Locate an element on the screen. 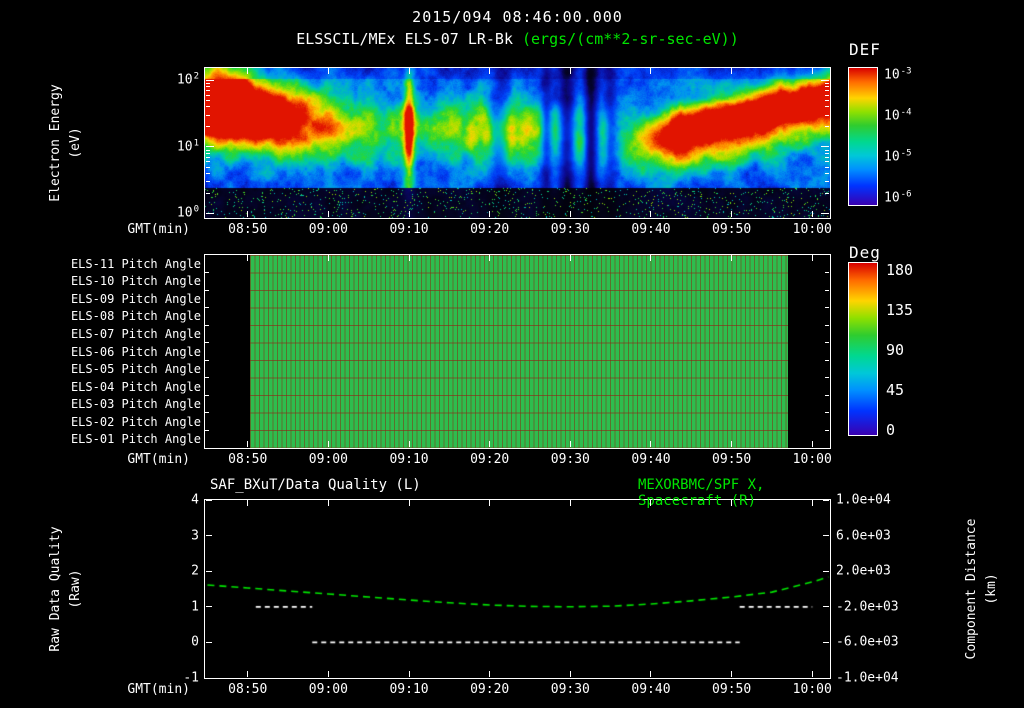 The height and width of the screenshot is (708, 1024). pitch-row-label: ELS-09 Pitch Angle is located at coordinates (135, 298).